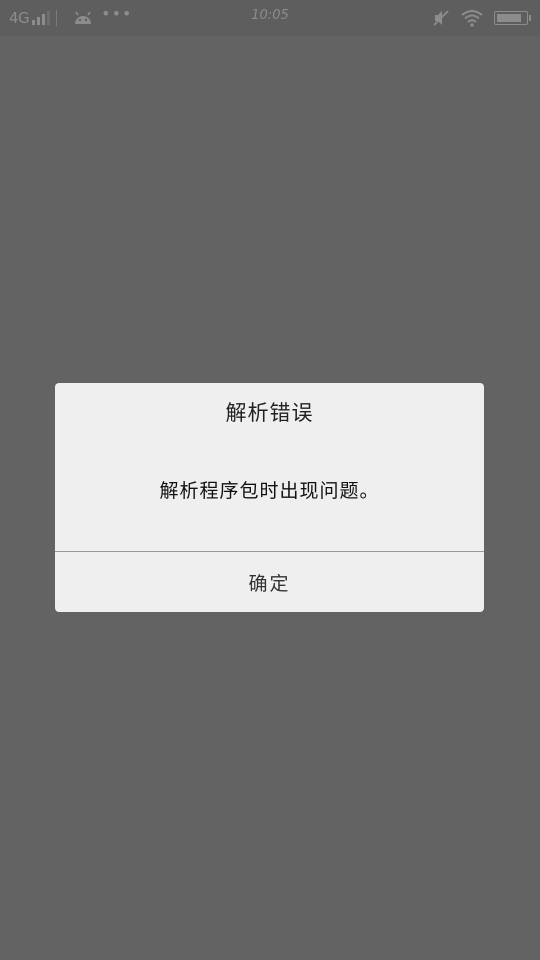  I want to click on battery-cap, so click(530, 18).